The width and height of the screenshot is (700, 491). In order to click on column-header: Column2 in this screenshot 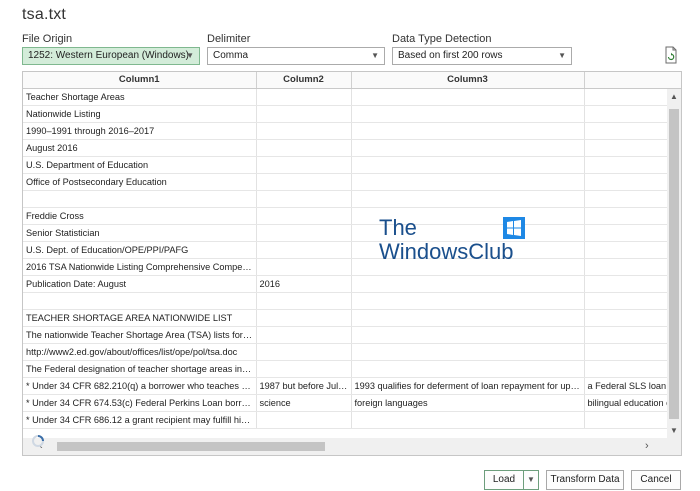, I will do `click(304, 80)`.